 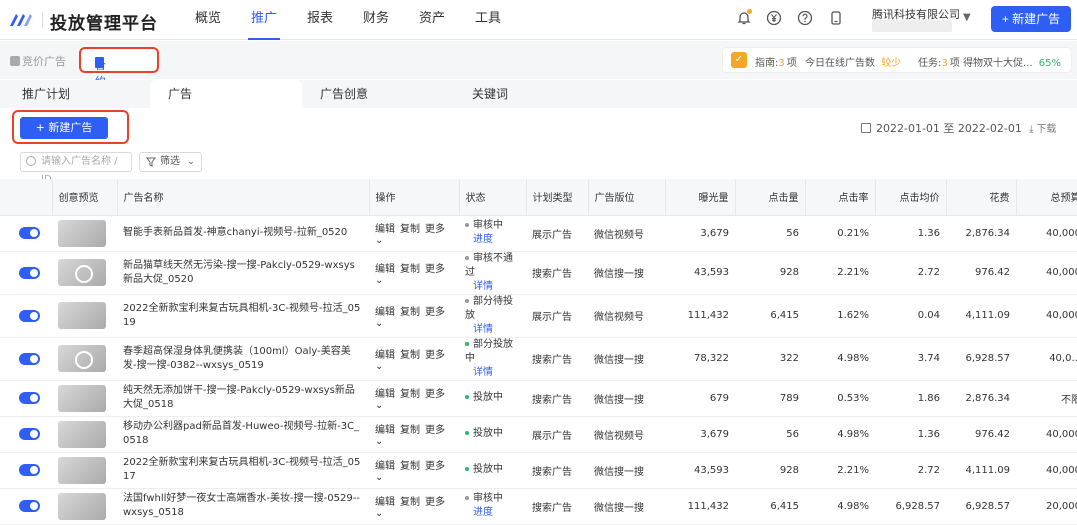 What do you see at coordinates (82, 94) in the screenshot?
I see `tab-plans: 推广计划` at bounding box center [82, 94].